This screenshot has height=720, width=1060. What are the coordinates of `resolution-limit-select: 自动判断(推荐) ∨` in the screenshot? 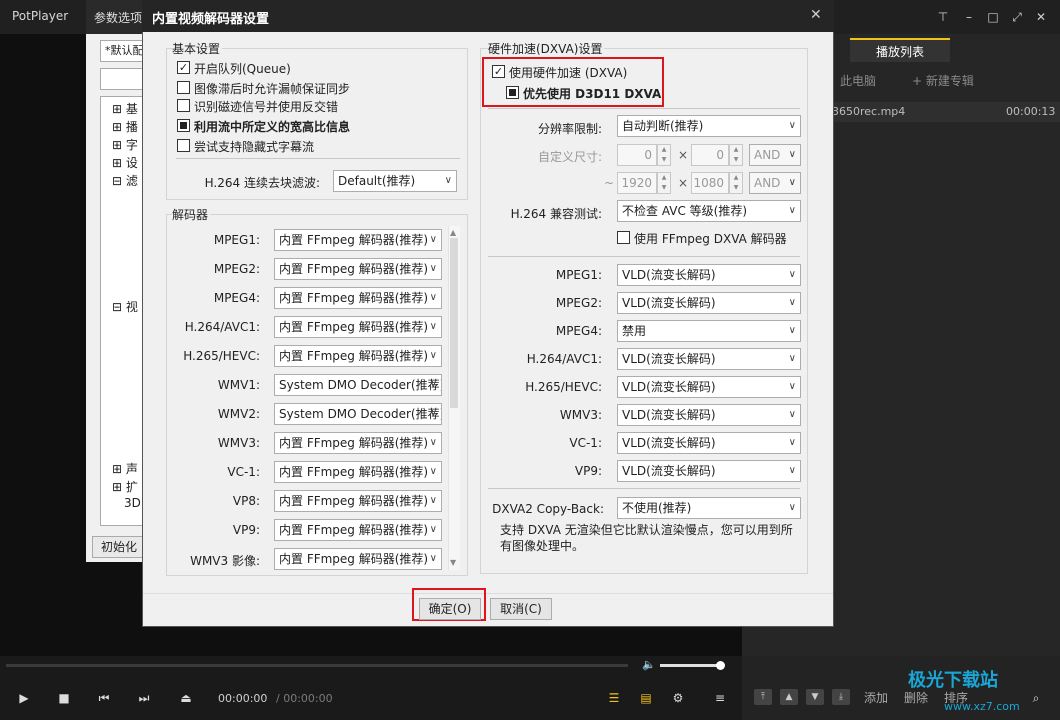 It's located at (709, 126).